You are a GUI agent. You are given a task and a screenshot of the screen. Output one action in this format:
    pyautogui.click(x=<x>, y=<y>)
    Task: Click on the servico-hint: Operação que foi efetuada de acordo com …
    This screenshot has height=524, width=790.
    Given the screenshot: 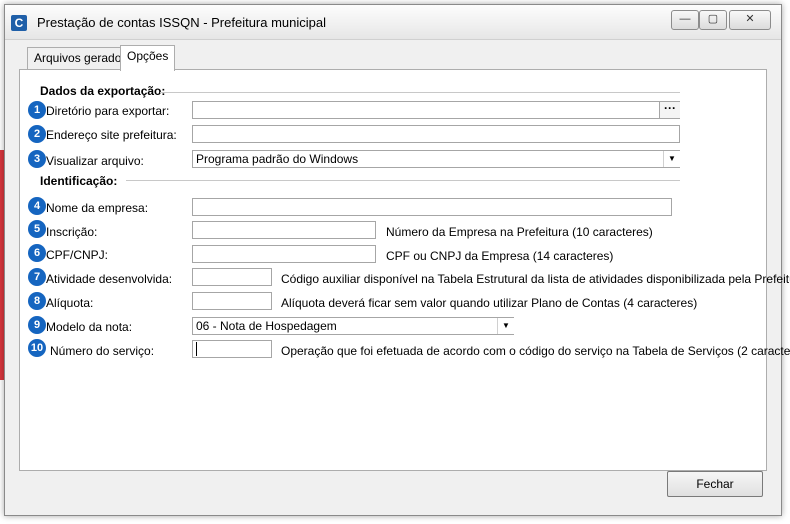 What is the action you would take?
    pyautogui.click(x=535, y=351)
    